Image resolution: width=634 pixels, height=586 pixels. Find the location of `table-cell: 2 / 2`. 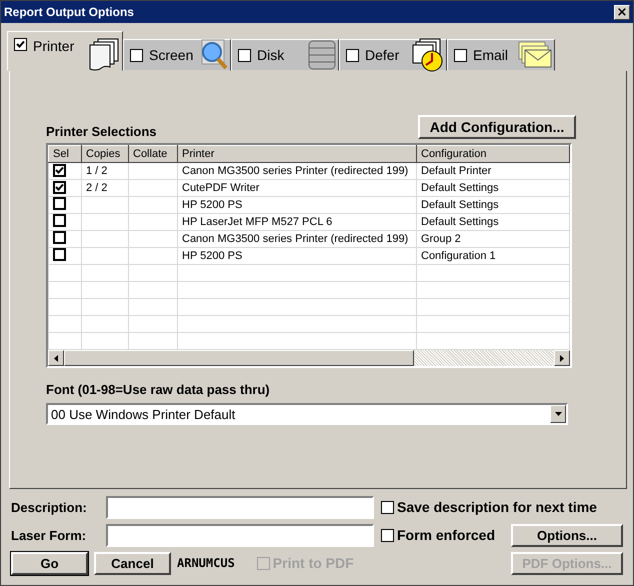

table-cell: 2 / 2 is located at coordinates (97, 188).